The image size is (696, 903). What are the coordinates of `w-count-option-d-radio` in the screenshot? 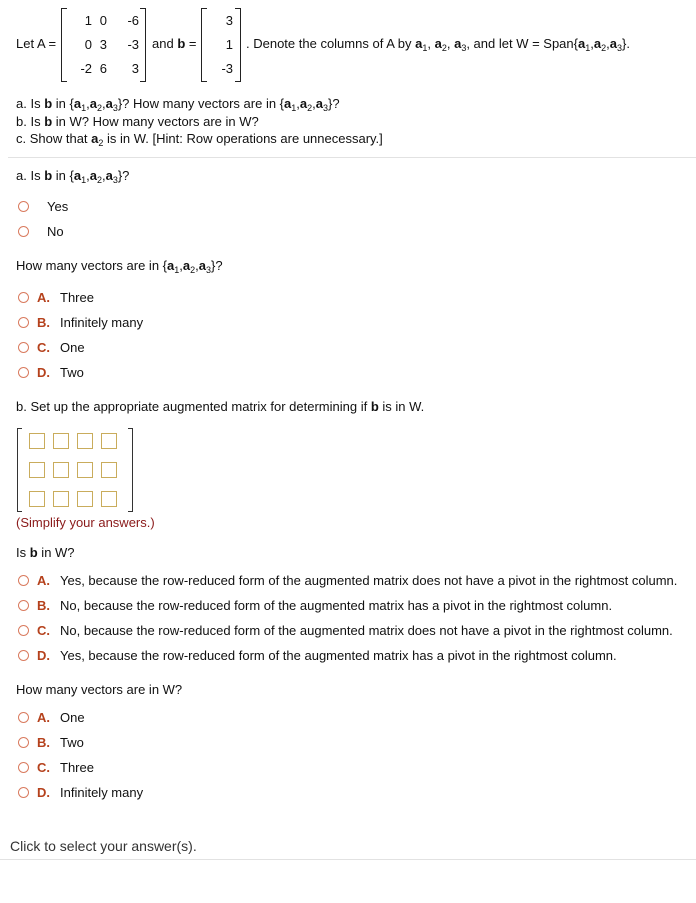 It's located at (23, 792).